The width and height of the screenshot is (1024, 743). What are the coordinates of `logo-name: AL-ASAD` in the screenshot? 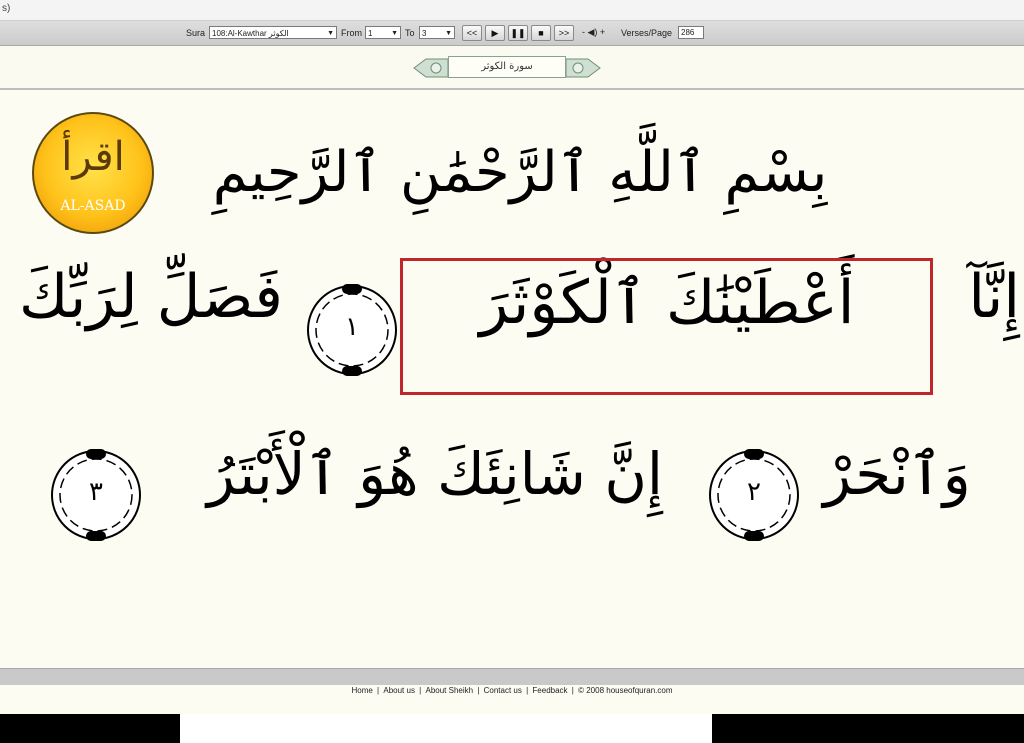 It's located at (93, 206).